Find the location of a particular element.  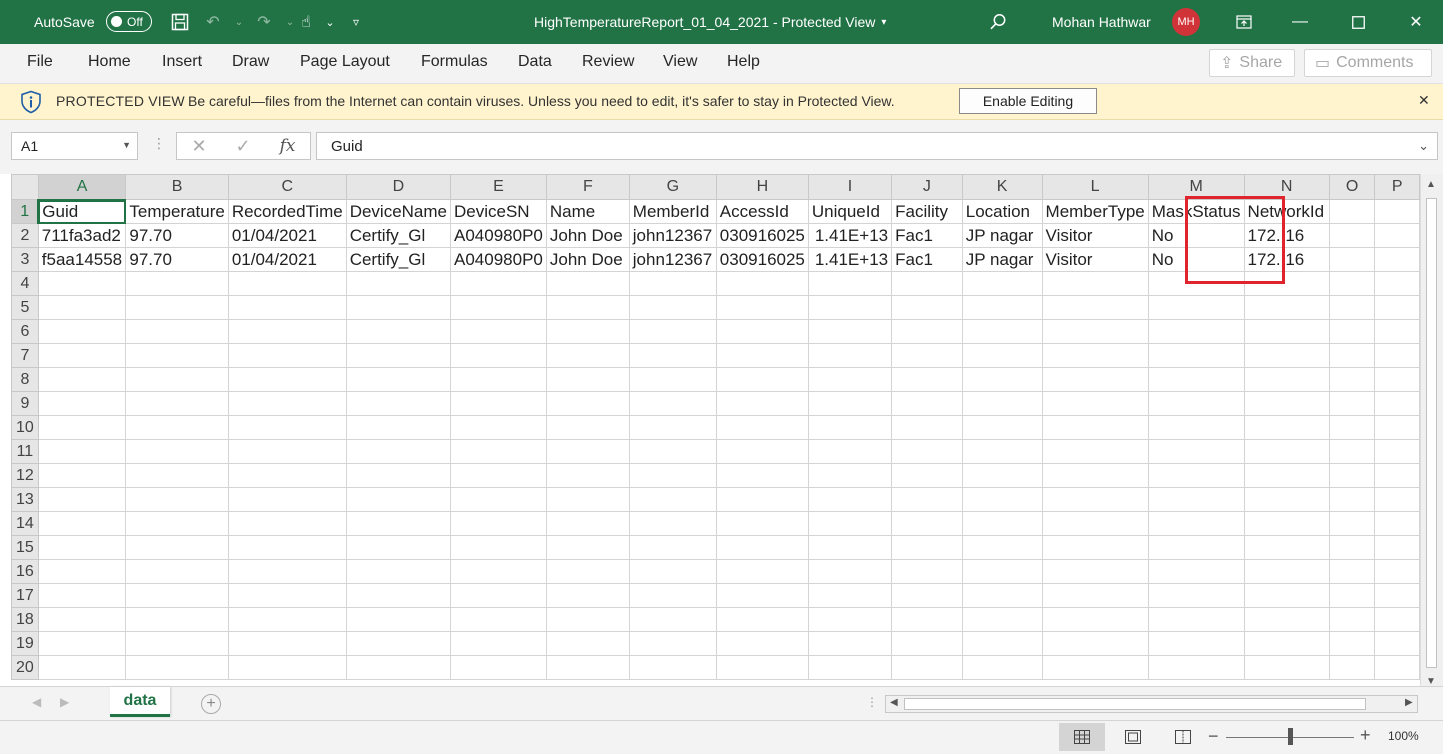

cell-c19 is located at coordinates (287, 643).